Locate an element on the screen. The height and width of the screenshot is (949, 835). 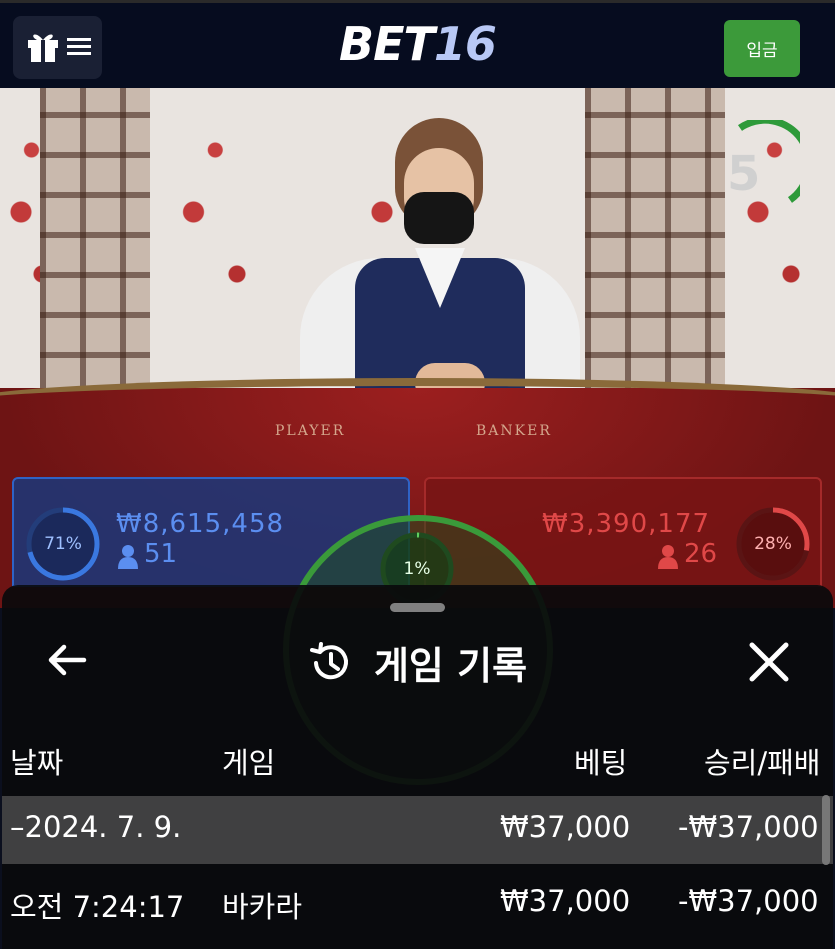
close-button is located at coordinates (769, 662).